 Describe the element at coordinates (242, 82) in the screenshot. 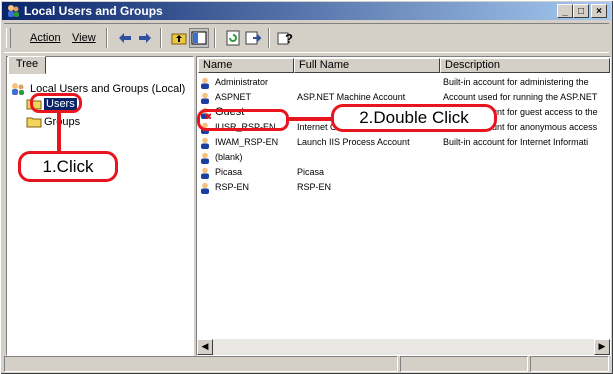

I see `cell-name: Administrator` at that location.